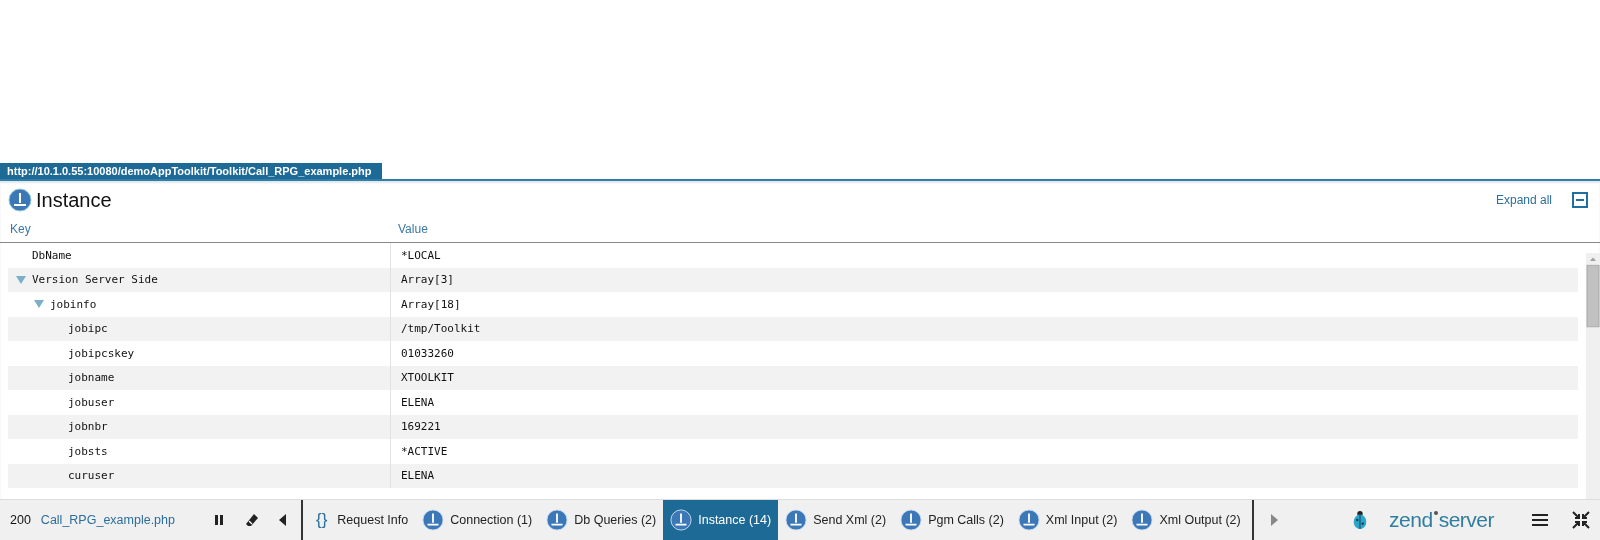  I want to click on menu-icon, so click(1540, 520).